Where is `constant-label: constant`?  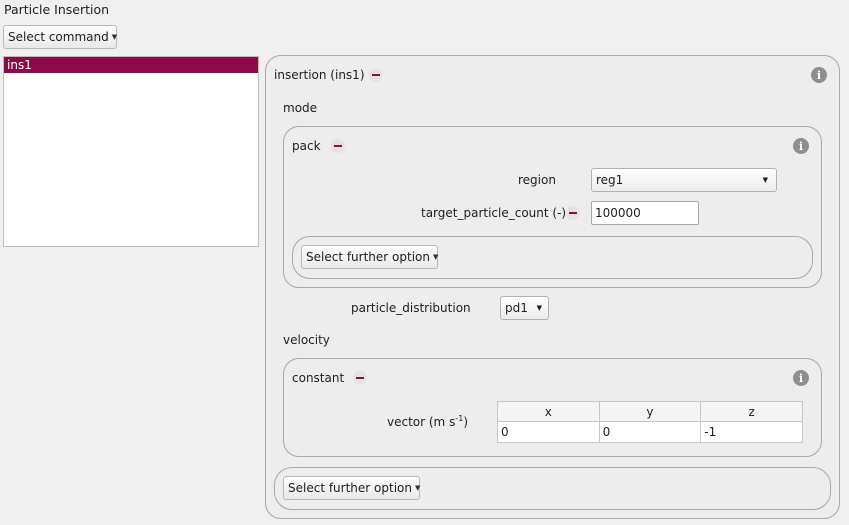 constant-label: constant is located at coordinates (318, 378).